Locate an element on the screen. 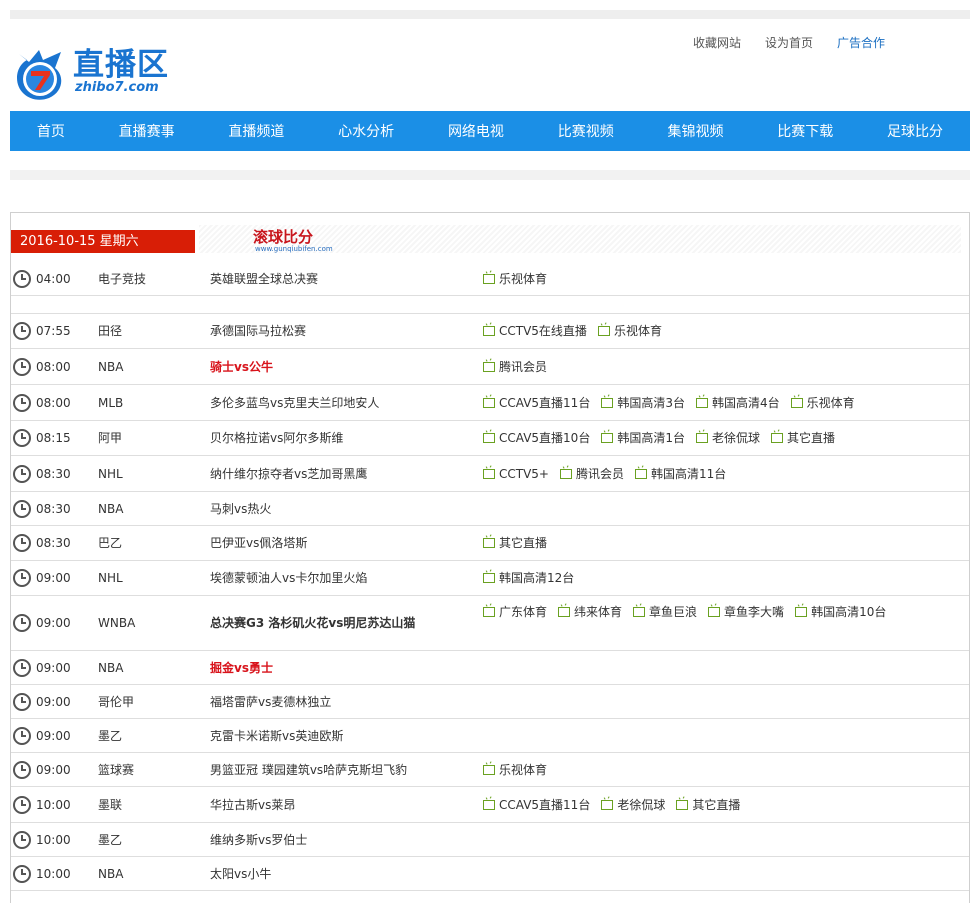 The height and width of the screenshot is (903, 980). nav-item-live-events: 直播赛事 is located at coordinates (147, 131).